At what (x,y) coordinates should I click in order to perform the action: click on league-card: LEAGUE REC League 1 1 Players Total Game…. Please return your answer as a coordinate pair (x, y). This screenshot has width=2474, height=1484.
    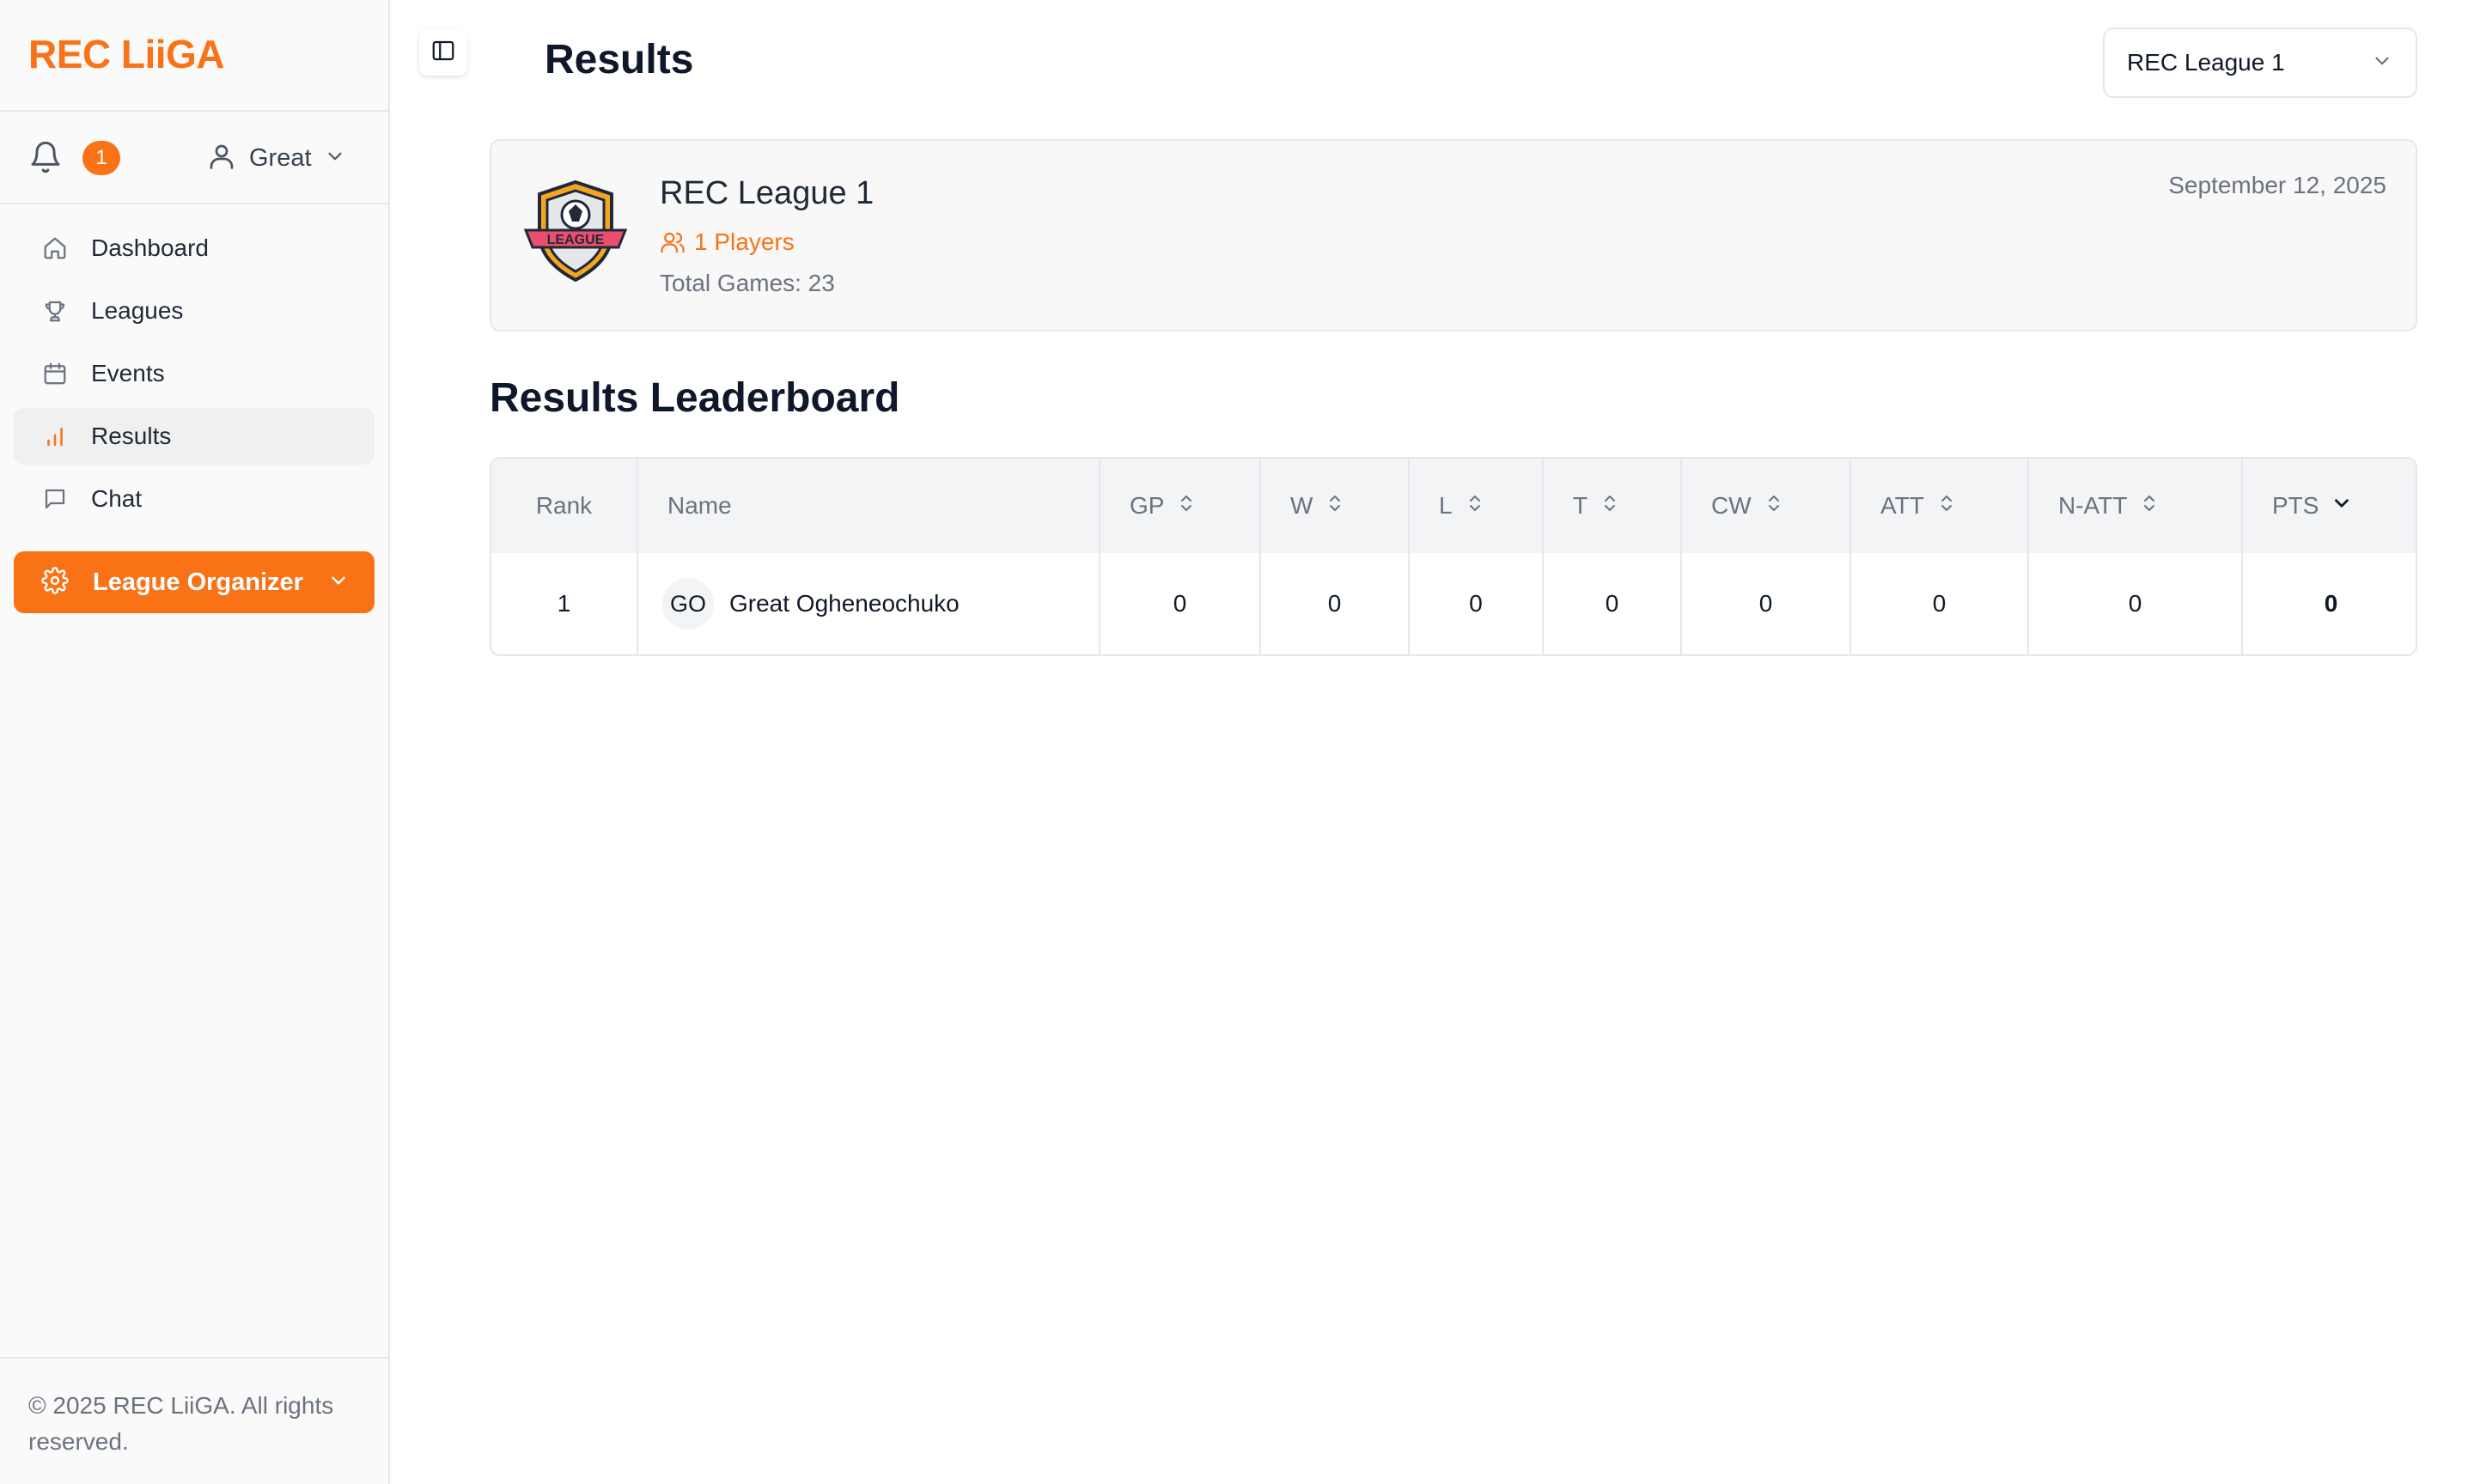
    Looking at the image, I should click on (1453, 235).